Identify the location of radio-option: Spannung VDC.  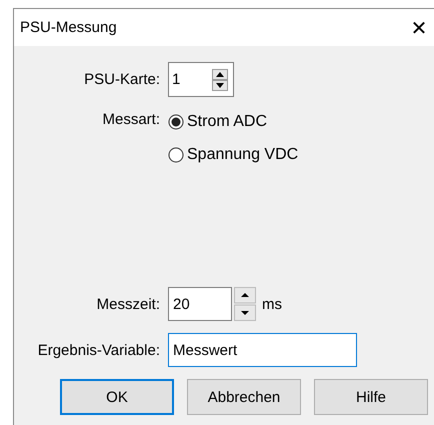
(233, 155).